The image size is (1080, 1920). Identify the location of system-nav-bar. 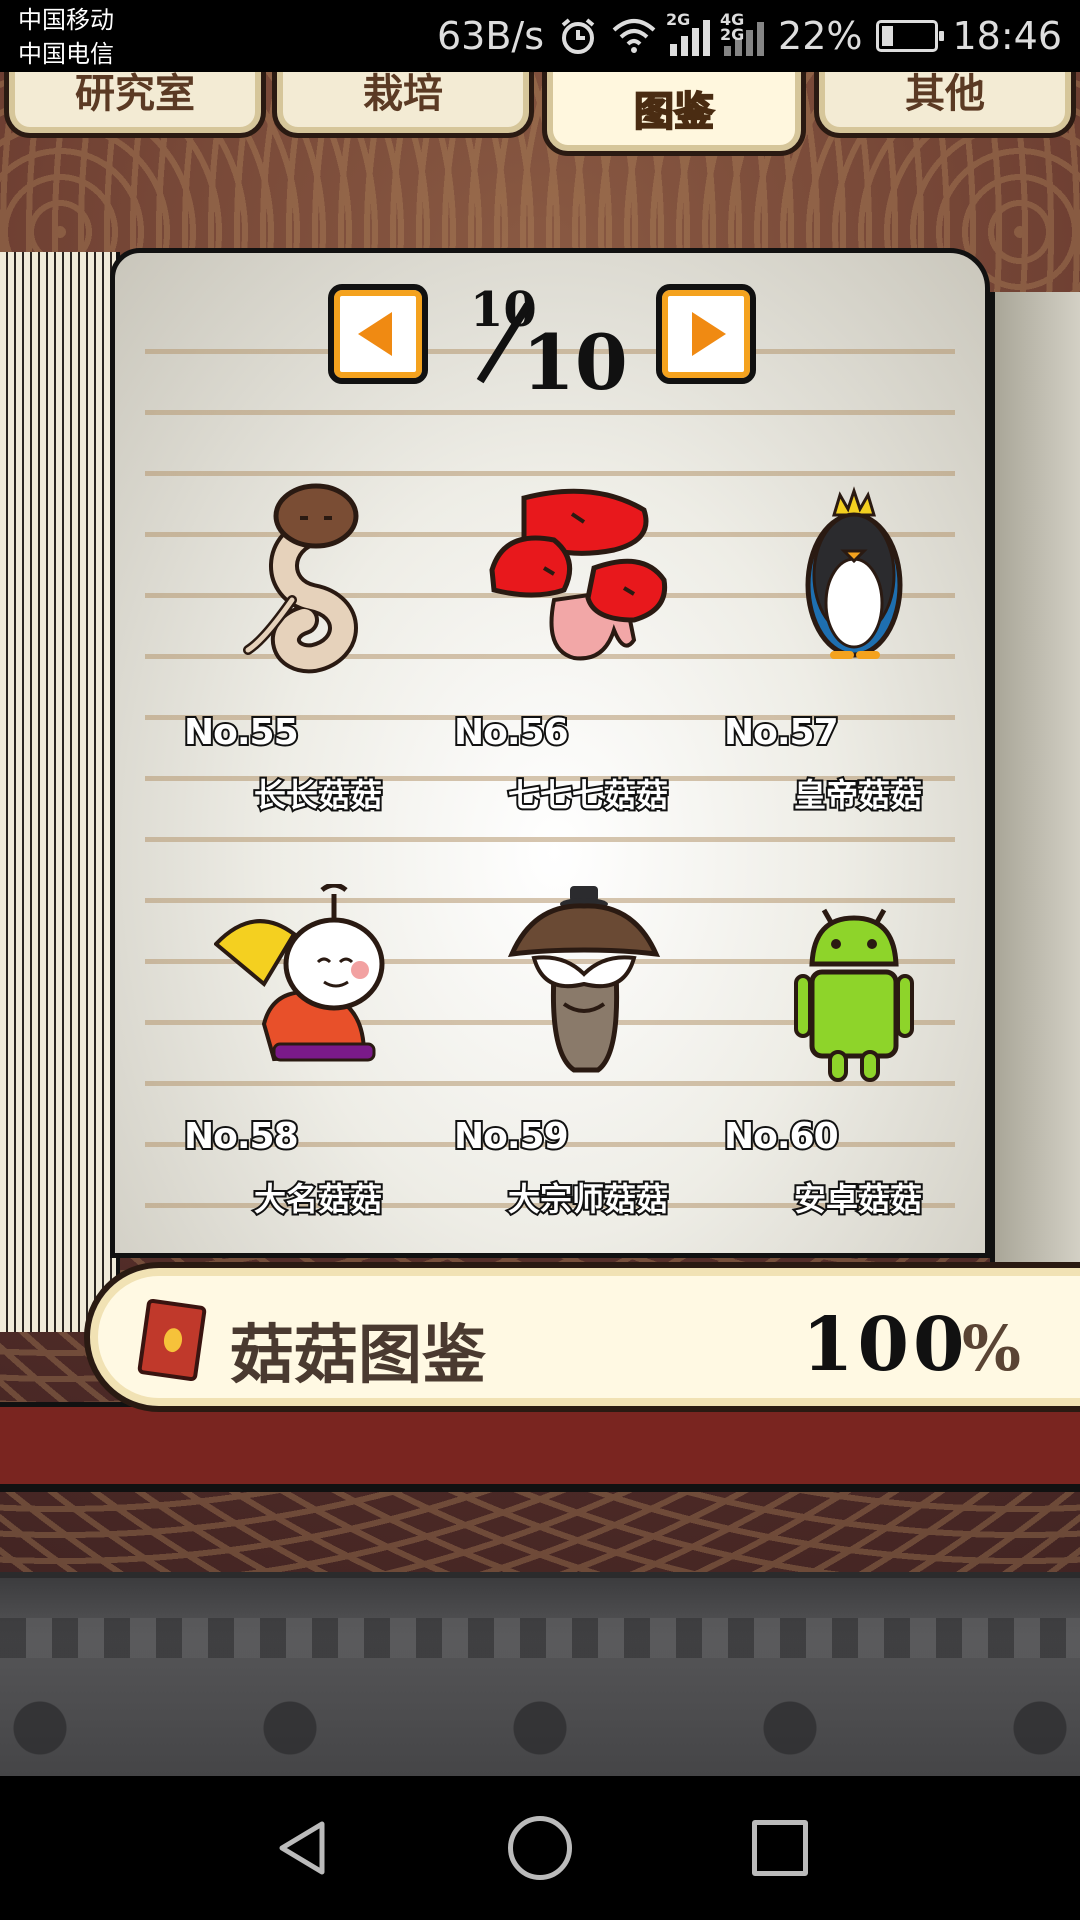
(540, 1848).